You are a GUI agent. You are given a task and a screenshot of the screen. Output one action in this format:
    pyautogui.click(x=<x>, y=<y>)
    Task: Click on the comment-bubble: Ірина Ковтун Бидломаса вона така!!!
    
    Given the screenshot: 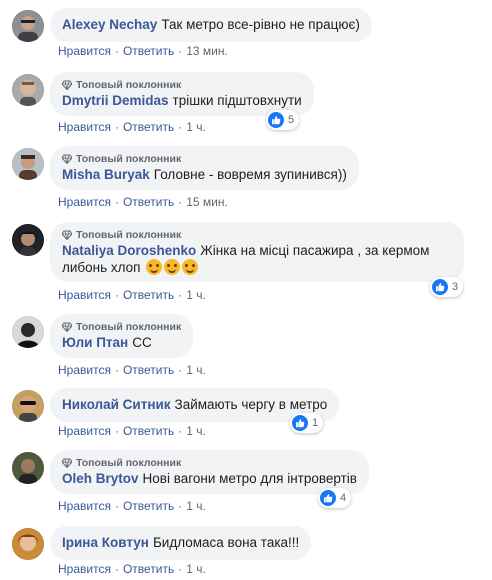 What is the action you would take?
    pyautogui.click(x=181, y=543)
    